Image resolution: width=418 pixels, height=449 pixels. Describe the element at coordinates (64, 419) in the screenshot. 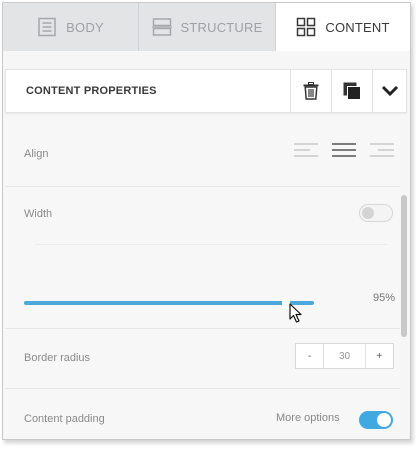

I see `content-padding-label: Content padding` at that location.